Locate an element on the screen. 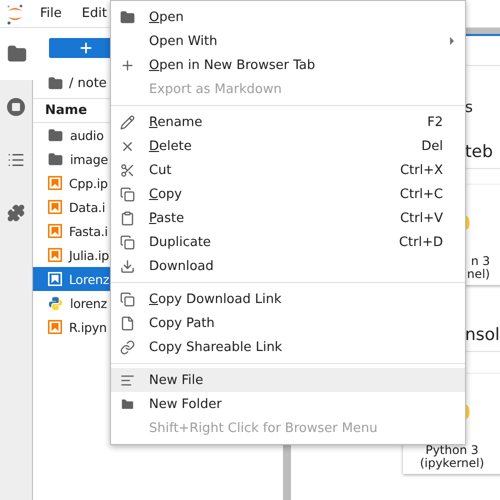 The height and width of the screenshot is (500, 500). section-heading: s is located at coordinates (469, 107).